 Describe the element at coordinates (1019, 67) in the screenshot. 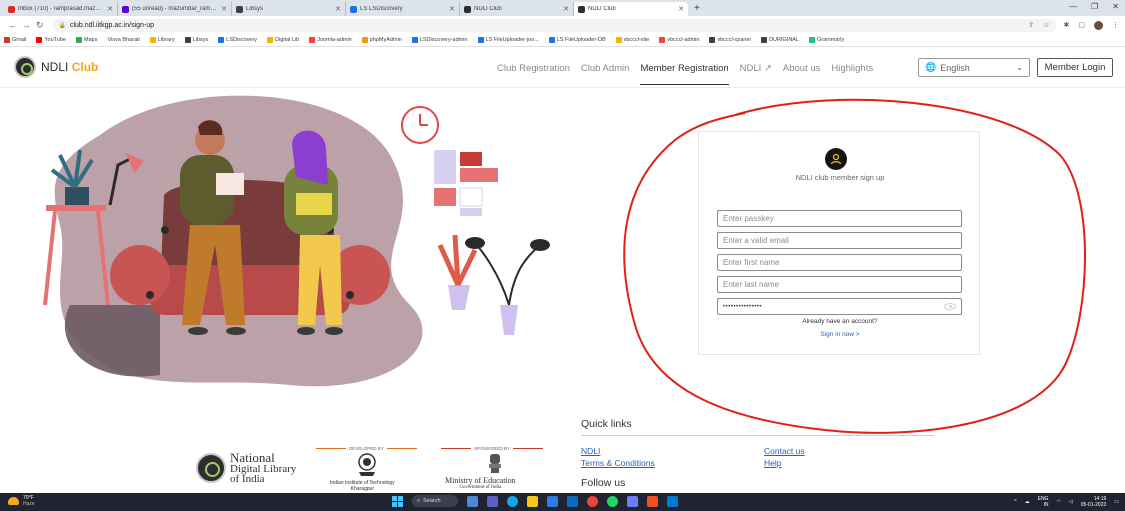

I see `chevron-down-icon: ⌄` at that location.